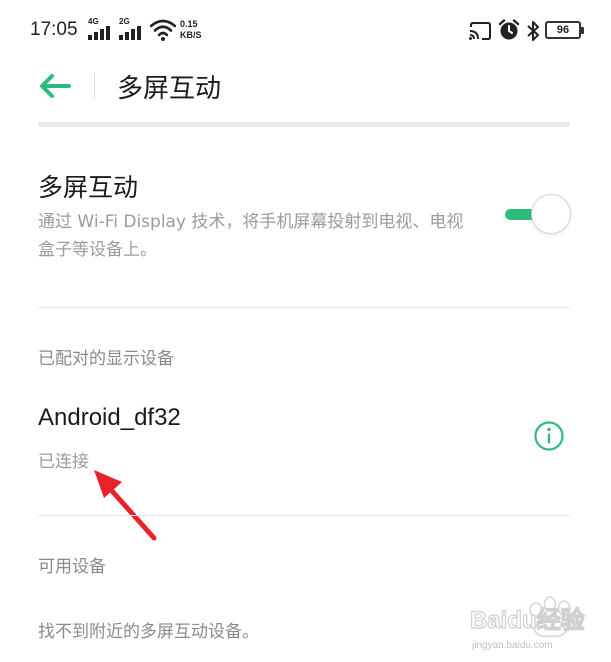 Image resolution: width=611 pixels, height=662 pixels. I want to click on device-name: Android_df32, so click(109, 417).